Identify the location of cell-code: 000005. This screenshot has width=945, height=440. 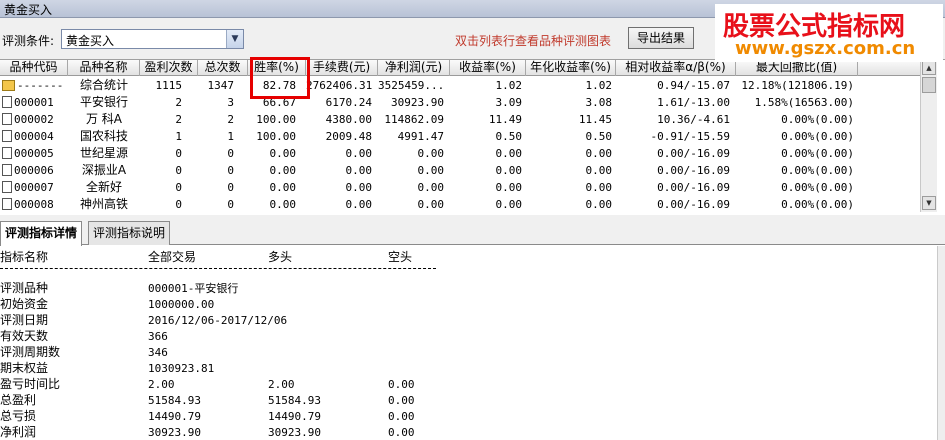
(35, 153).